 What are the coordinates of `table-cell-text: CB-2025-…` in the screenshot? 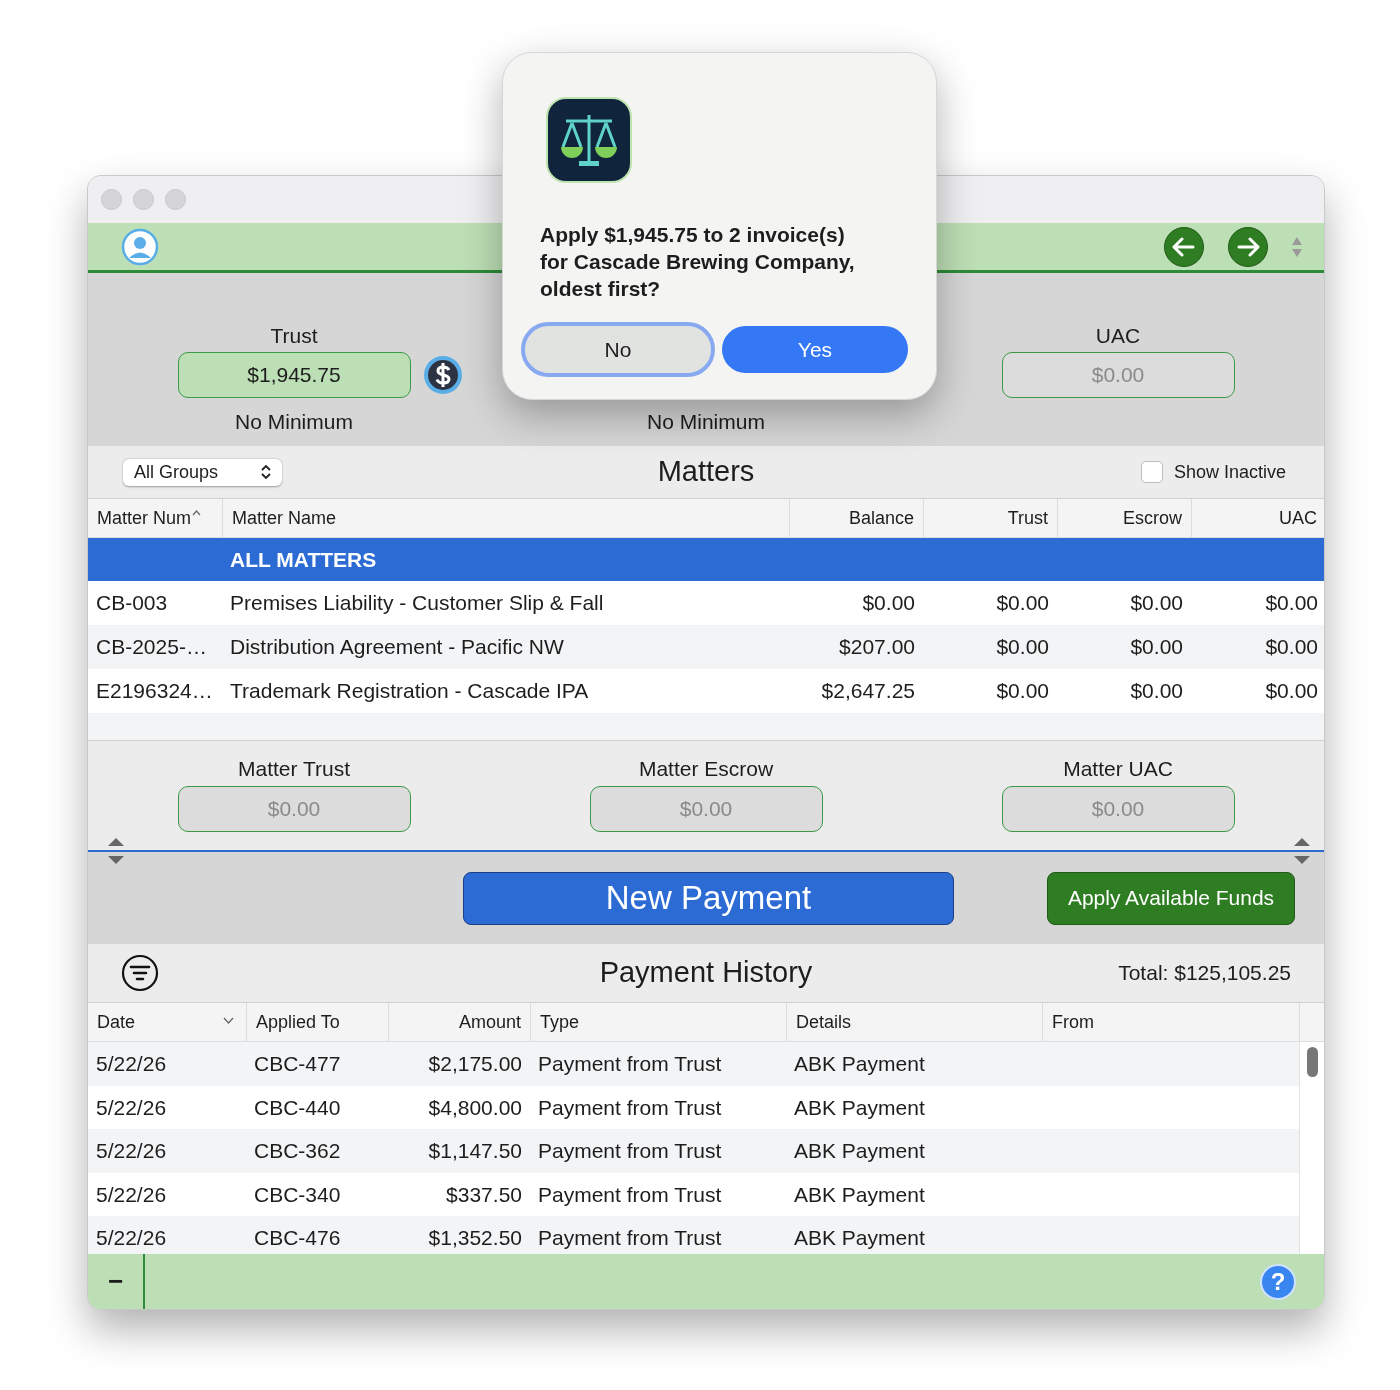 It's located at (151, 647).